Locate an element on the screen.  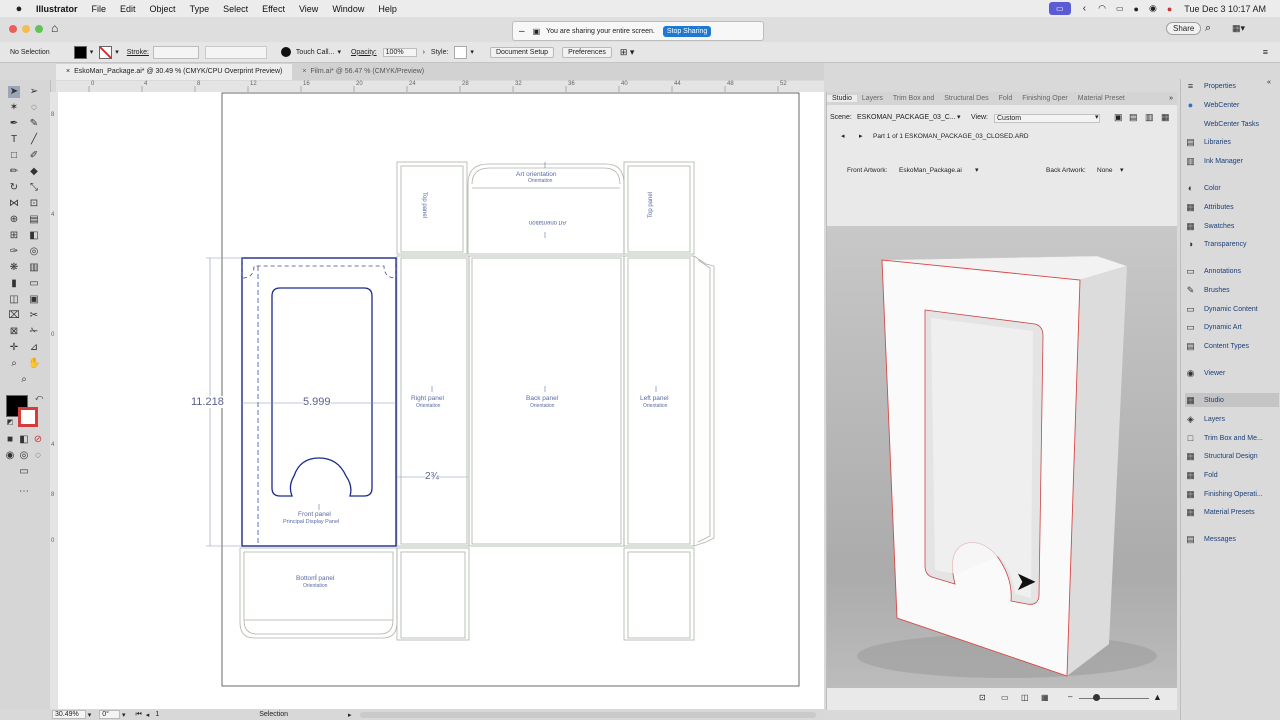
panel-webcenter-tasks: WebCenter Tasks is located at coordinates (1232, 124).